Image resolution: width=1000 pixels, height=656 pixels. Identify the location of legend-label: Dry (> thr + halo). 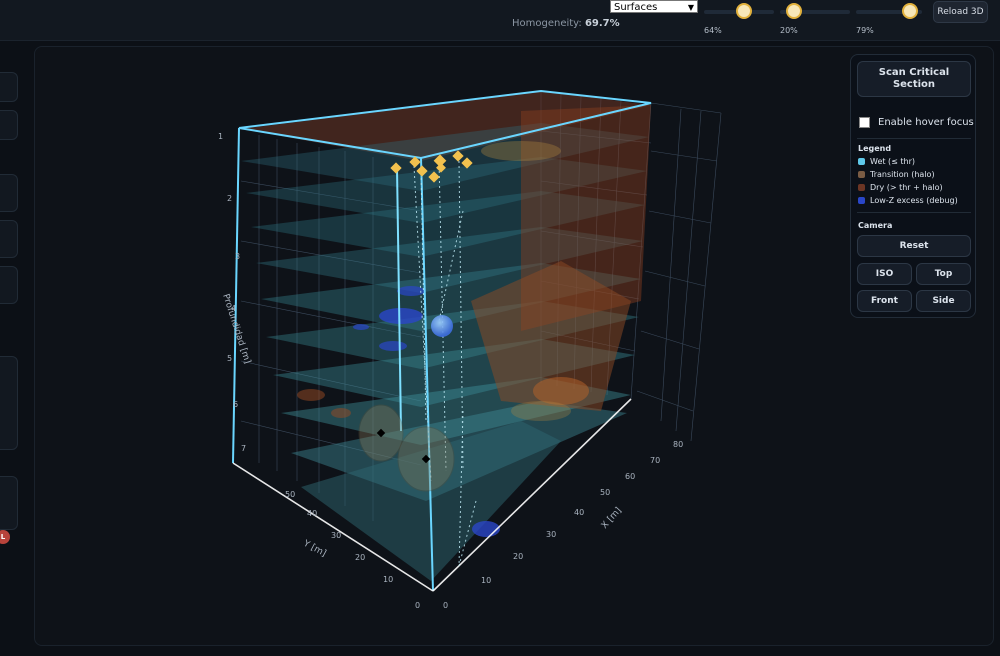
(906, 187).